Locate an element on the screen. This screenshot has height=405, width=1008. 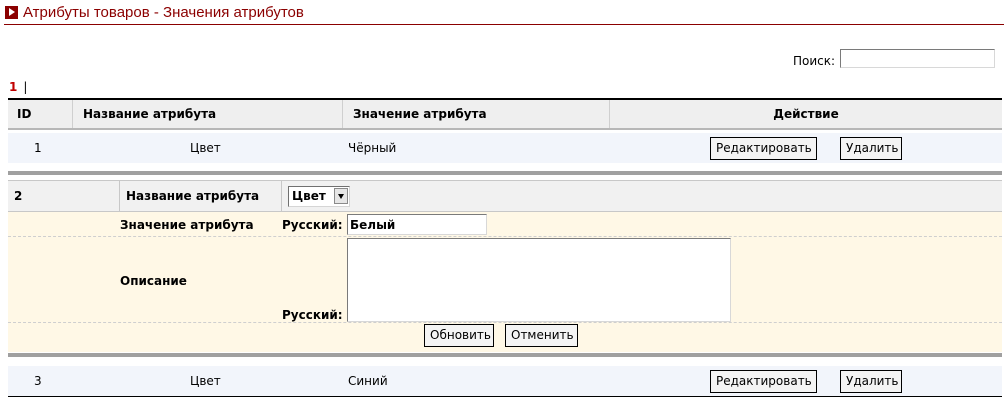
attribute-value-input is located at coordinates (417, 224).